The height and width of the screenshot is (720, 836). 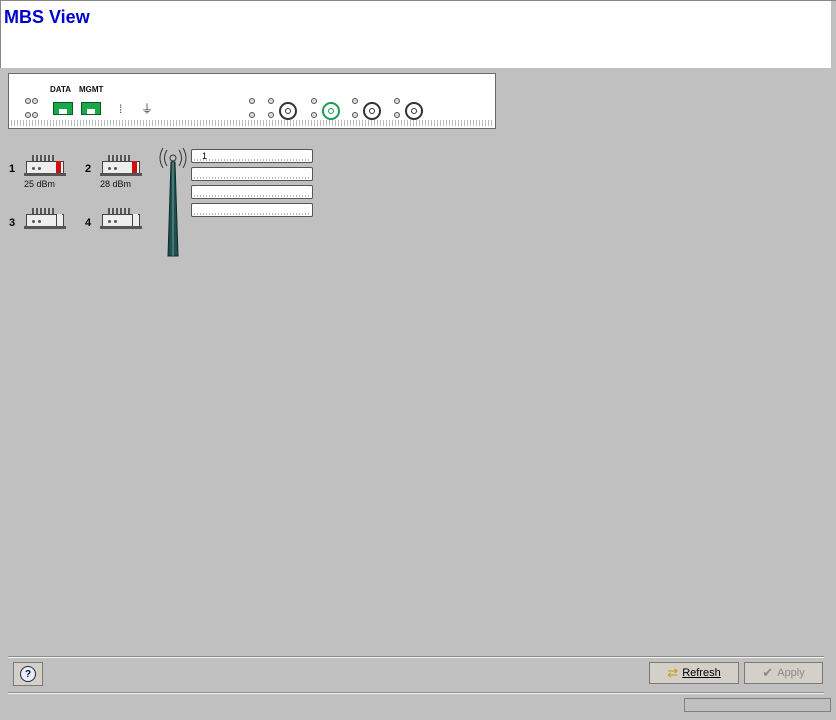 What do you see at coordinates (252, 101) in the screenshot?
I see `chassis-panel: DATA MGMT ⁞ ⏚` at bounding box center [252, 101].